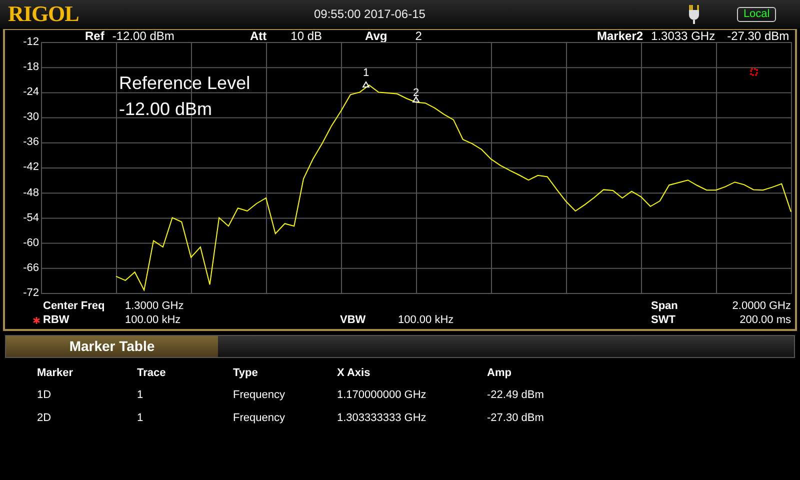 The height and width of the screenshot is (480, 800). Describe the element at coordinates (354, 373) in the screenshot. I see `column-header: X Axis` at that location.